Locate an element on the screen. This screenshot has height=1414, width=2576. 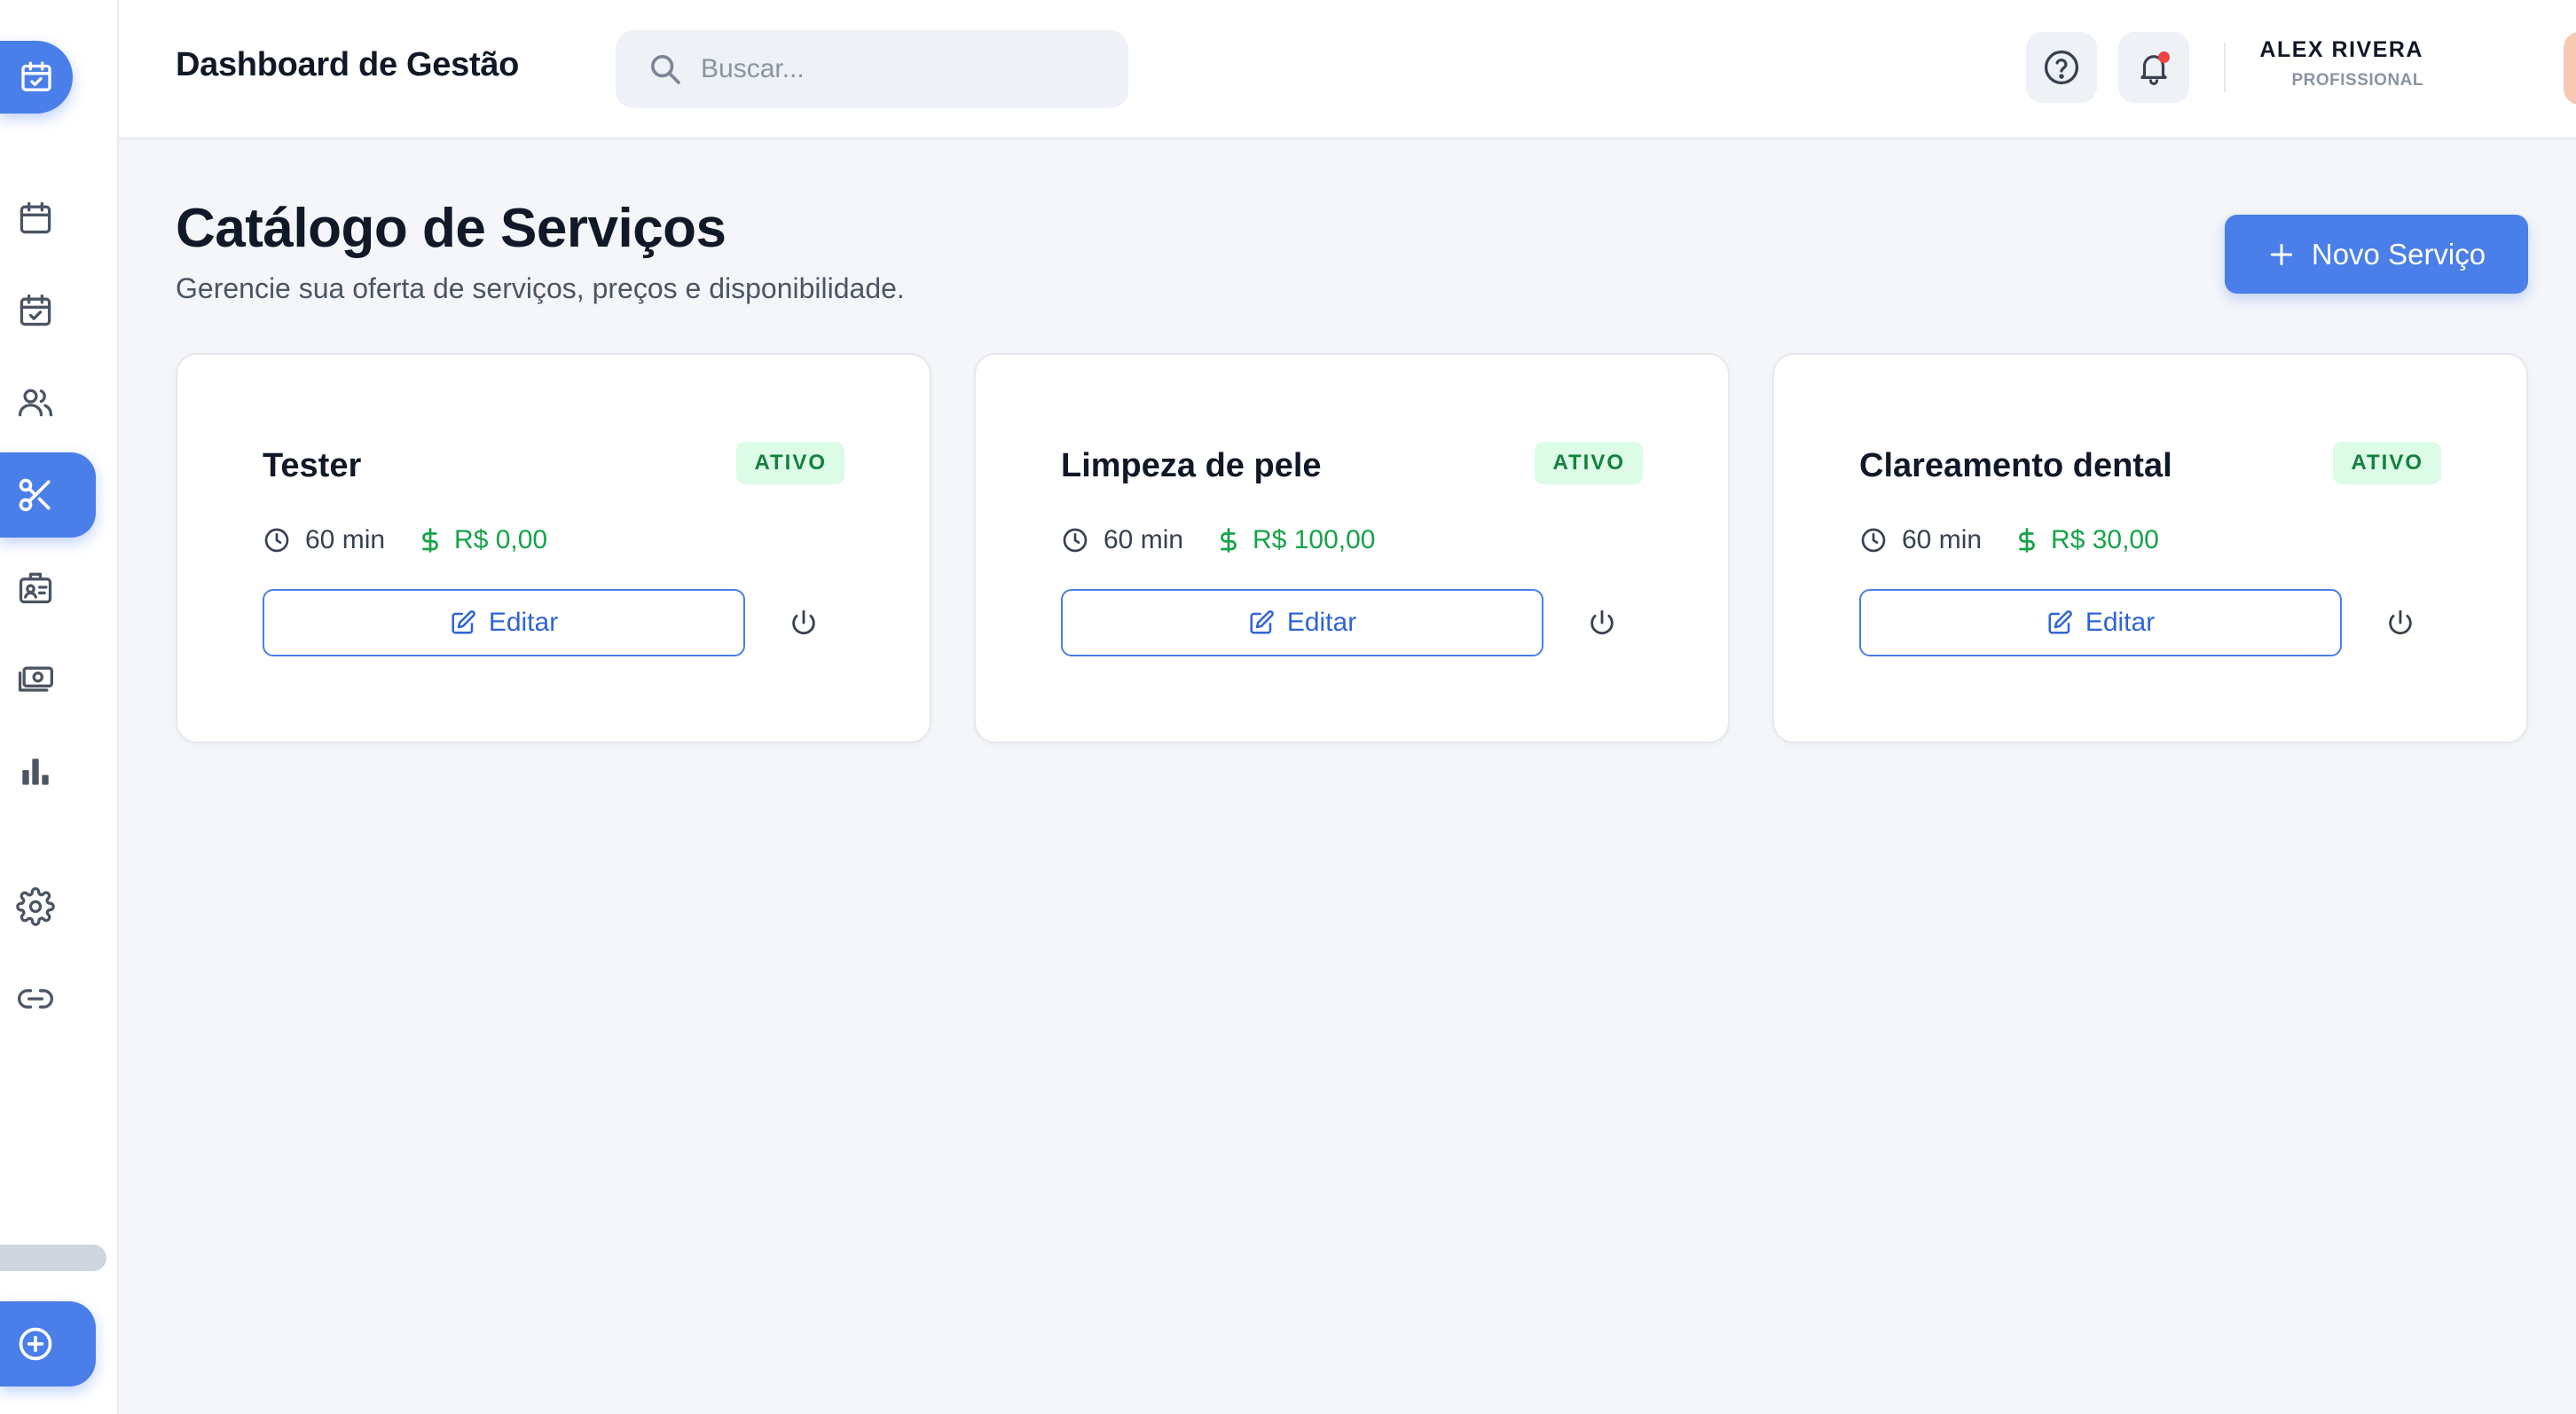
sidebar is located at coordinates (59, 707).